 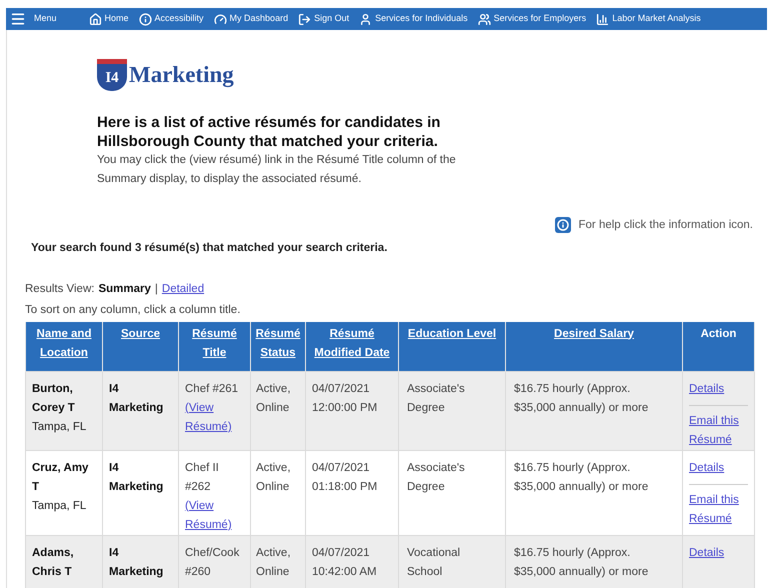 What do you see at coordinates (18, 19) in the screenshot?
I see `menu-icon` at bounding box center [18, 19].